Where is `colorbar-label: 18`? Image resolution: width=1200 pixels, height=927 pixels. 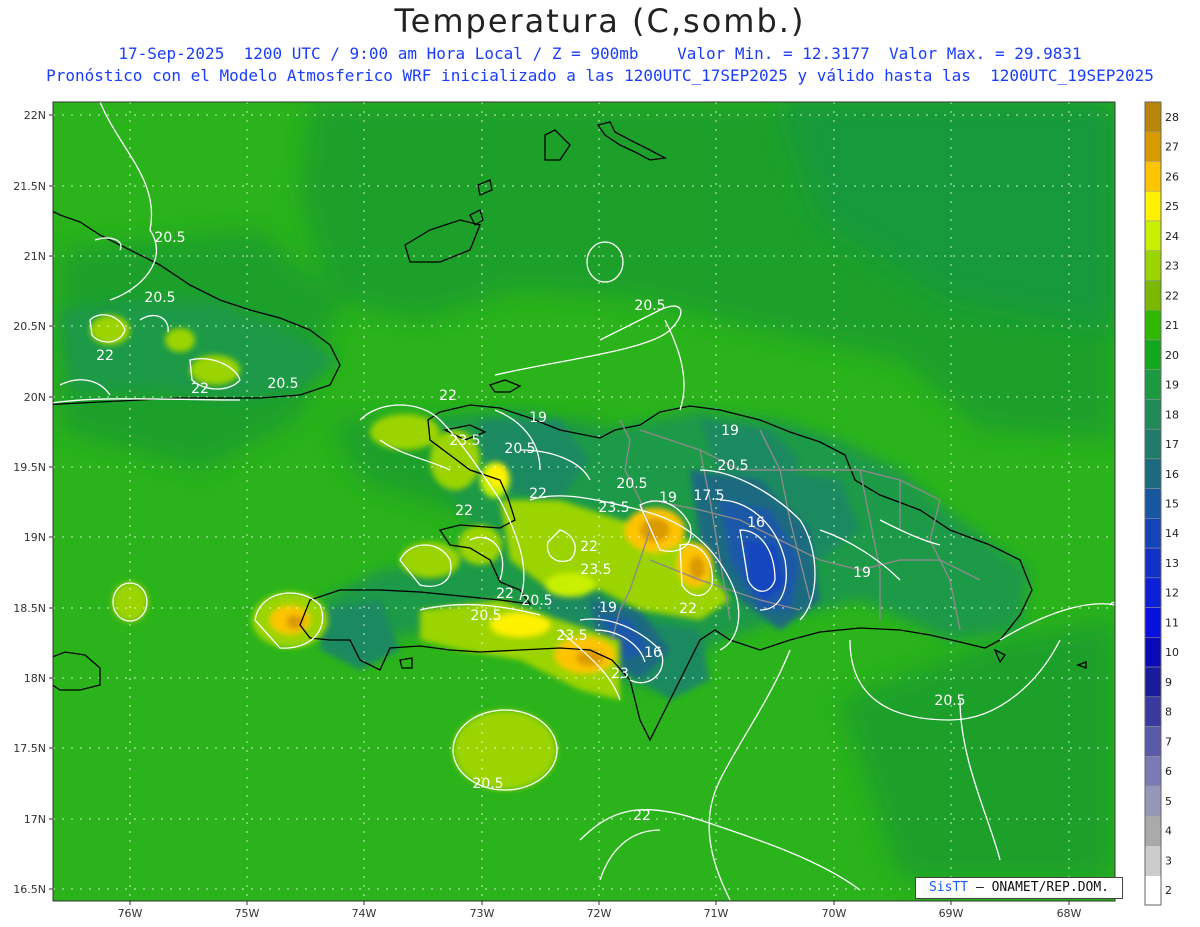 colorbar-label: 18 is located at coordinates (1172, 414).